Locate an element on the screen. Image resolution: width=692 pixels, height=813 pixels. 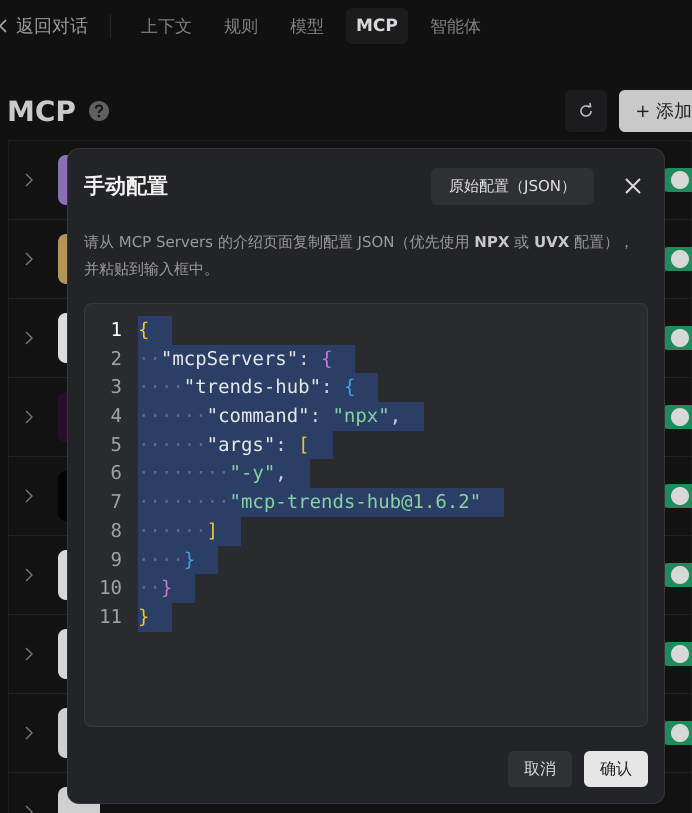
line-number: 2 is located at coordinates (116, 359).